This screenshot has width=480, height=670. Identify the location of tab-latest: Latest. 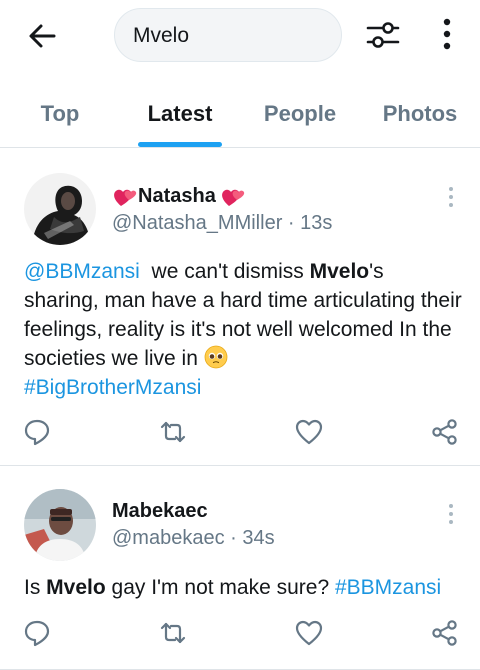
(180, 116).